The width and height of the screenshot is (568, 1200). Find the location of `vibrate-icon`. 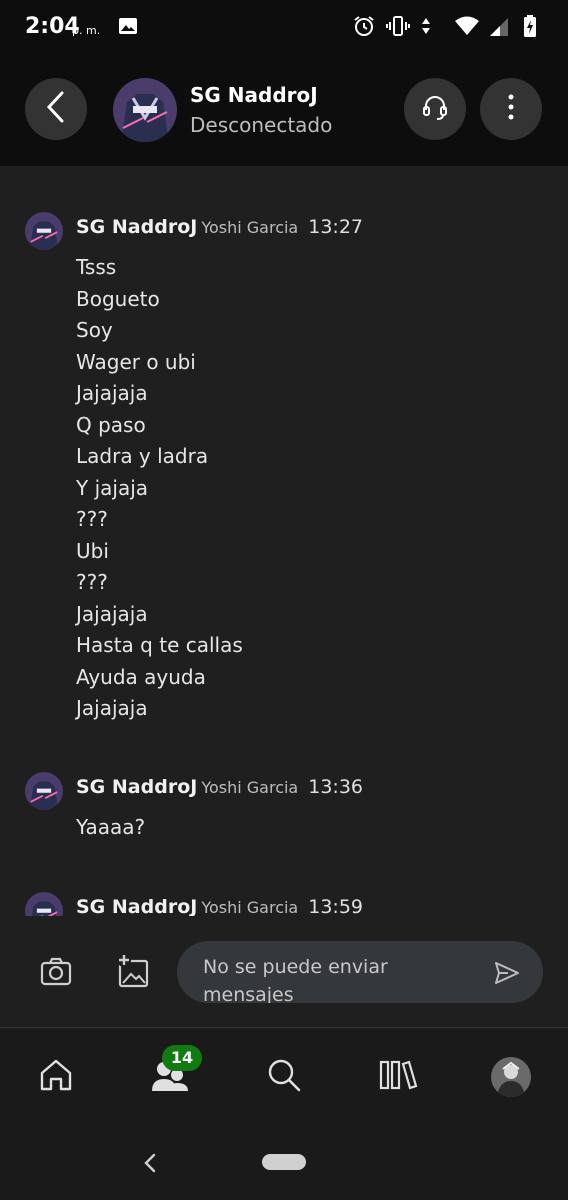

vibrate-icon is located at coordinates (398, 26).